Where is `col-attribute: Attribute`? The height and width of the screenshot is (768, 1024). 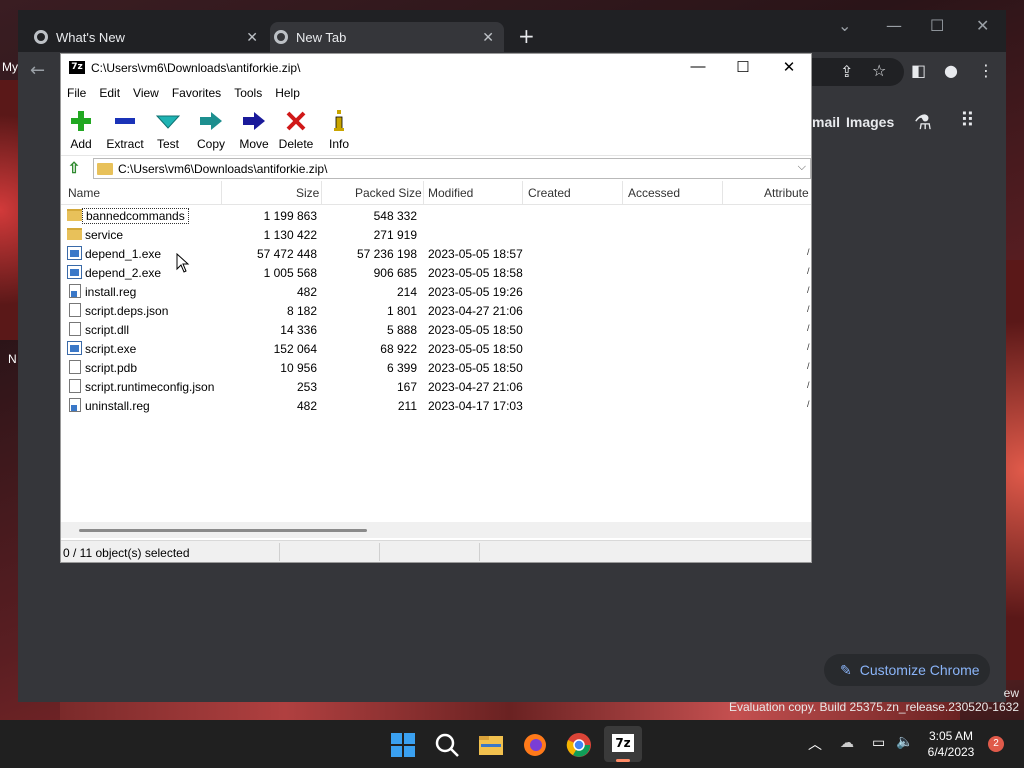
col-attribute: Attribute is located at coordinates (786, 193).